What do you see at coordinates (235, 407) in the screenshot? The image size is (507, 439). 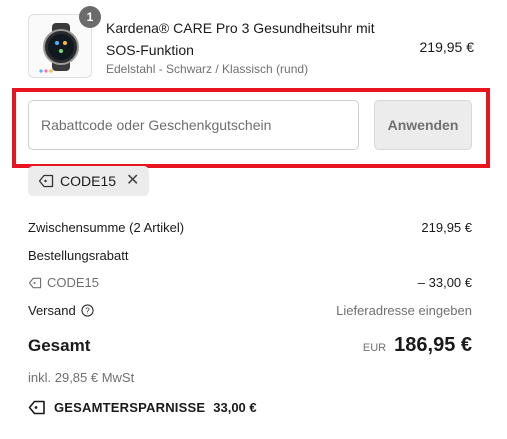 I see `savings-value: 33,00 €` at bounding box center [235, 407].